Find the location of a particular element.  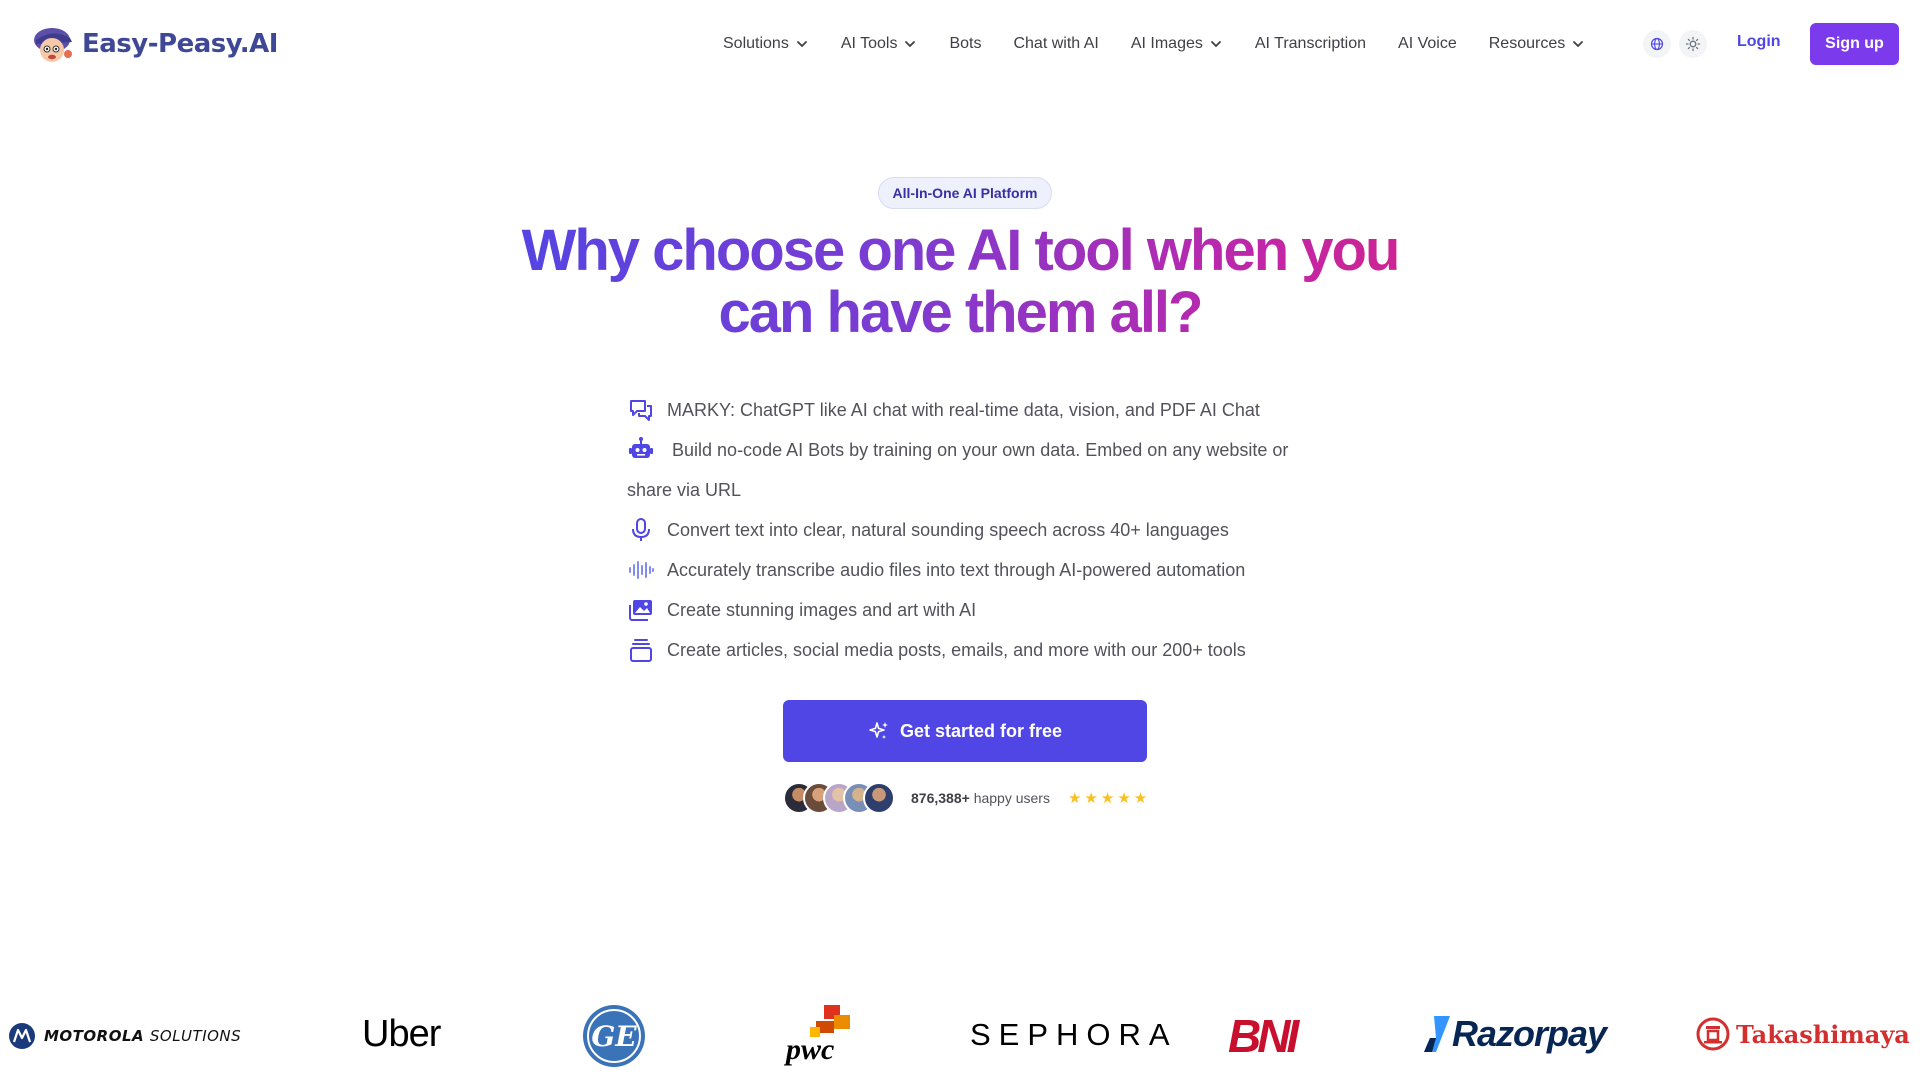

social-proof: 876,388+ happy users ★ ★ ★ ★ ★ is located at coordinates (965, 798).